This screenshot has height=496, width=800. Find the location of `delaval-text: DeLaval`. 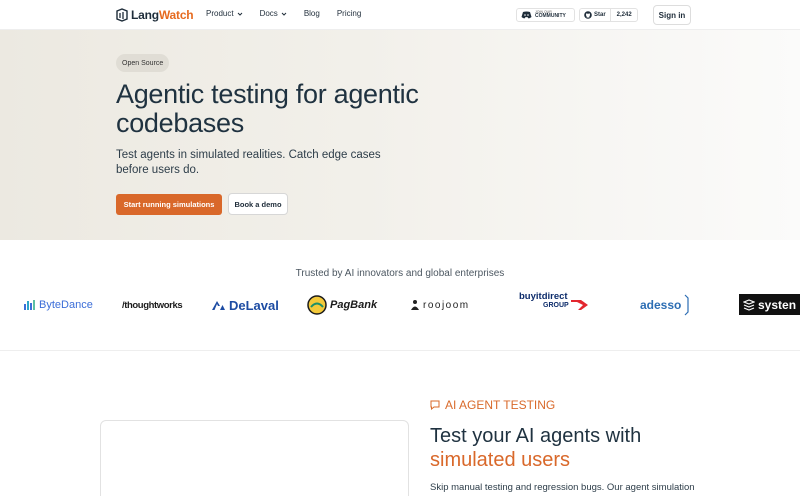

delaval-text: DeLaval is located at coordinates (254, 305).